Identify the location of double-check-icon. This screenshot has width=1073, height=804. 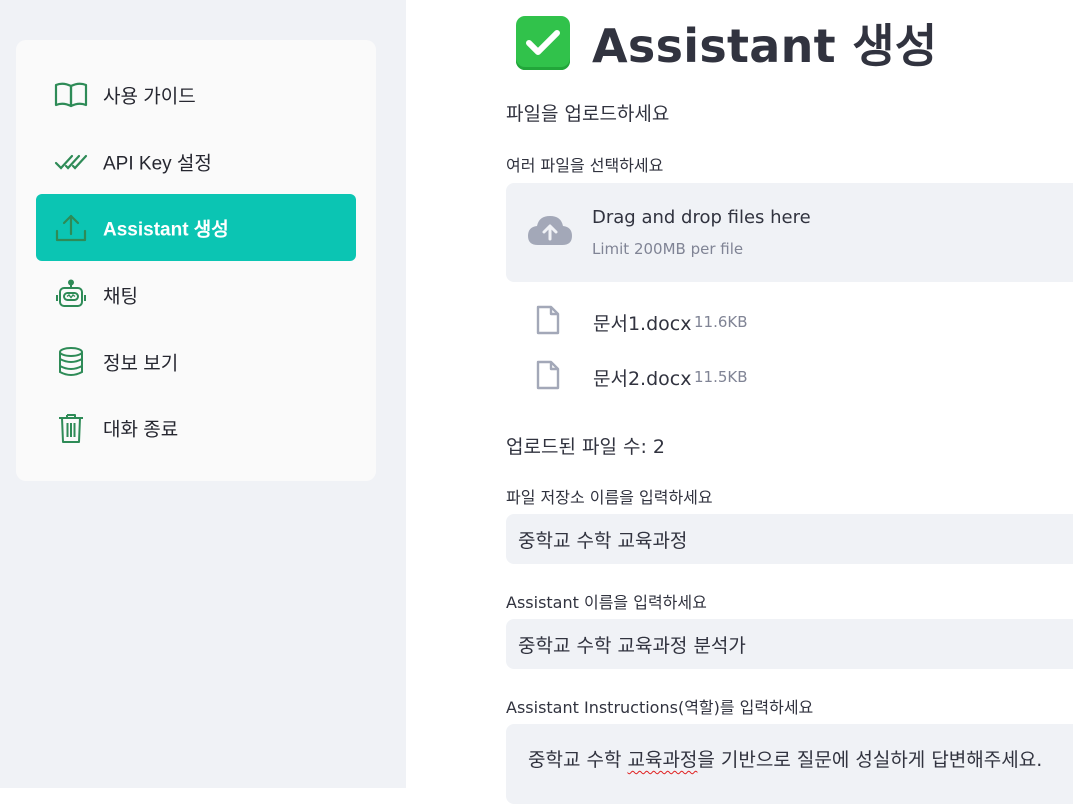
(71, 162).